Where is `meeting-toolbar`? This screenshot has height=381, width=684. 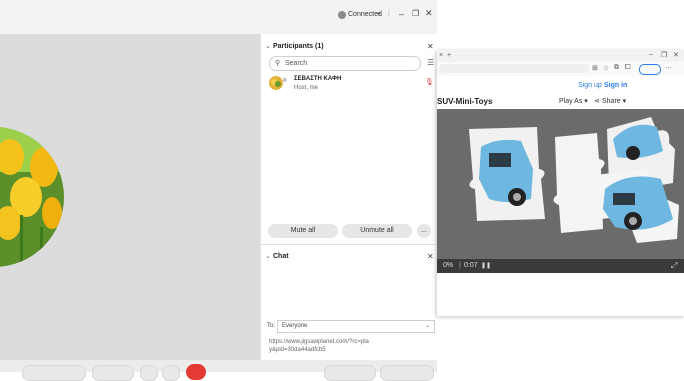
meeting-toolbar is located at coordinates (218, 370).